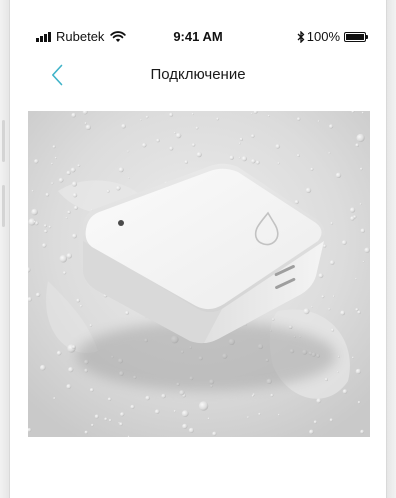 This screenshot has width=396, height=498. I want to click on phone-frame-right, so click(391, 249).